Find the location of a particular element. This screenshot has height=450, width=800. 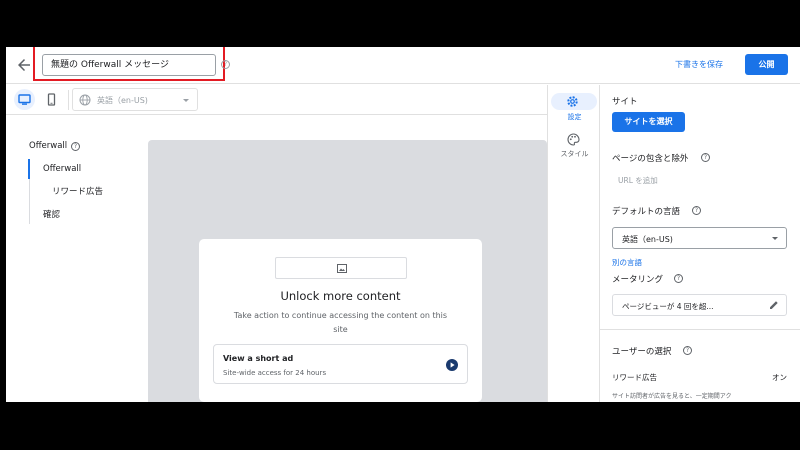

nav-item-offerwall: Offerwall is located at coordinates (62, 169).